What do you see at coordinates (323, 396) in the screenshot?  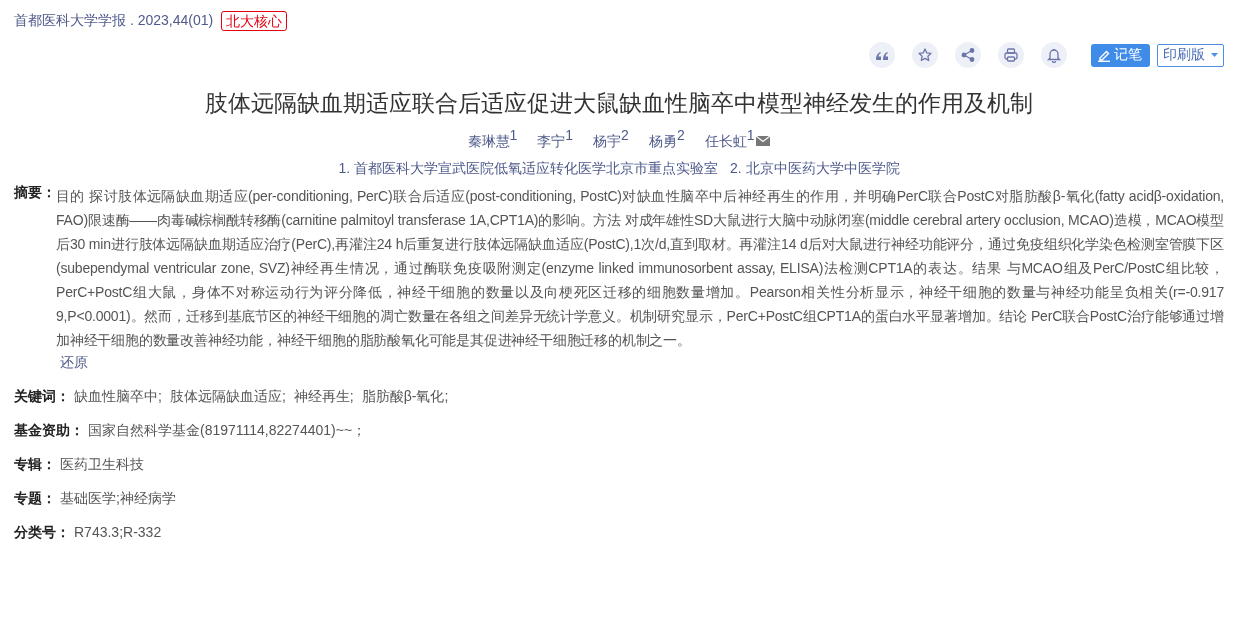 I see `field-link: 神经再生;` at bounding box center [323, 396].